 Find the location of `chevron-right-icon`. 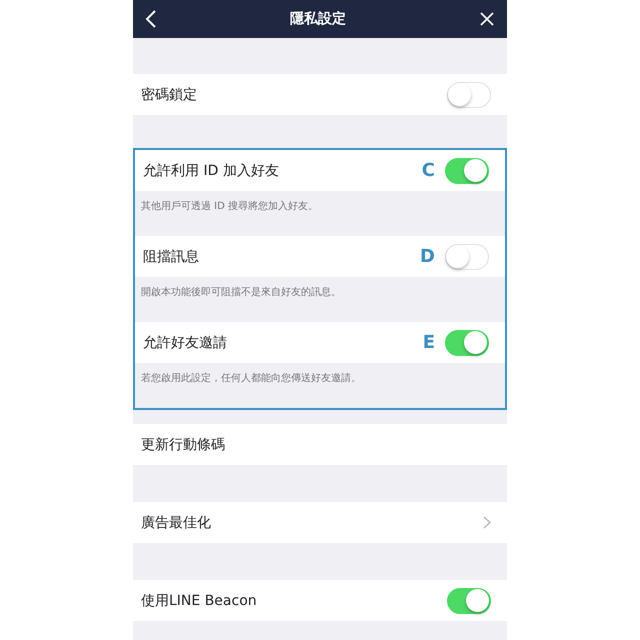

chevron-right-icon is located at coordinates (487, 522).